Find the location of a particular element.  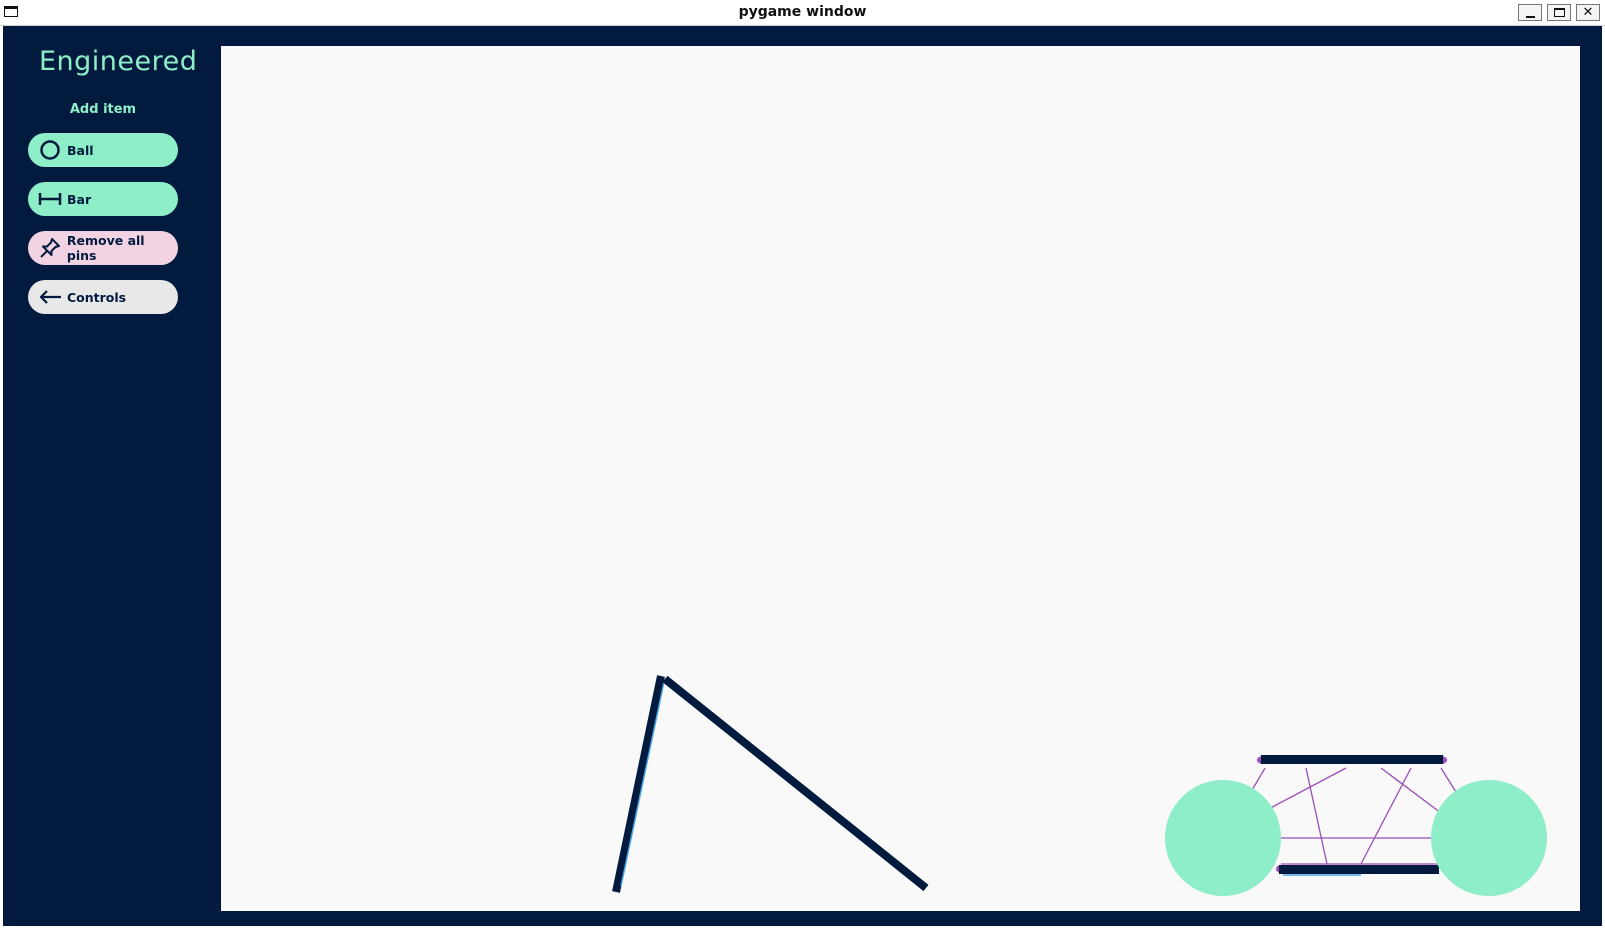

close-button: ✕ is located at coordinates (1588, 12).